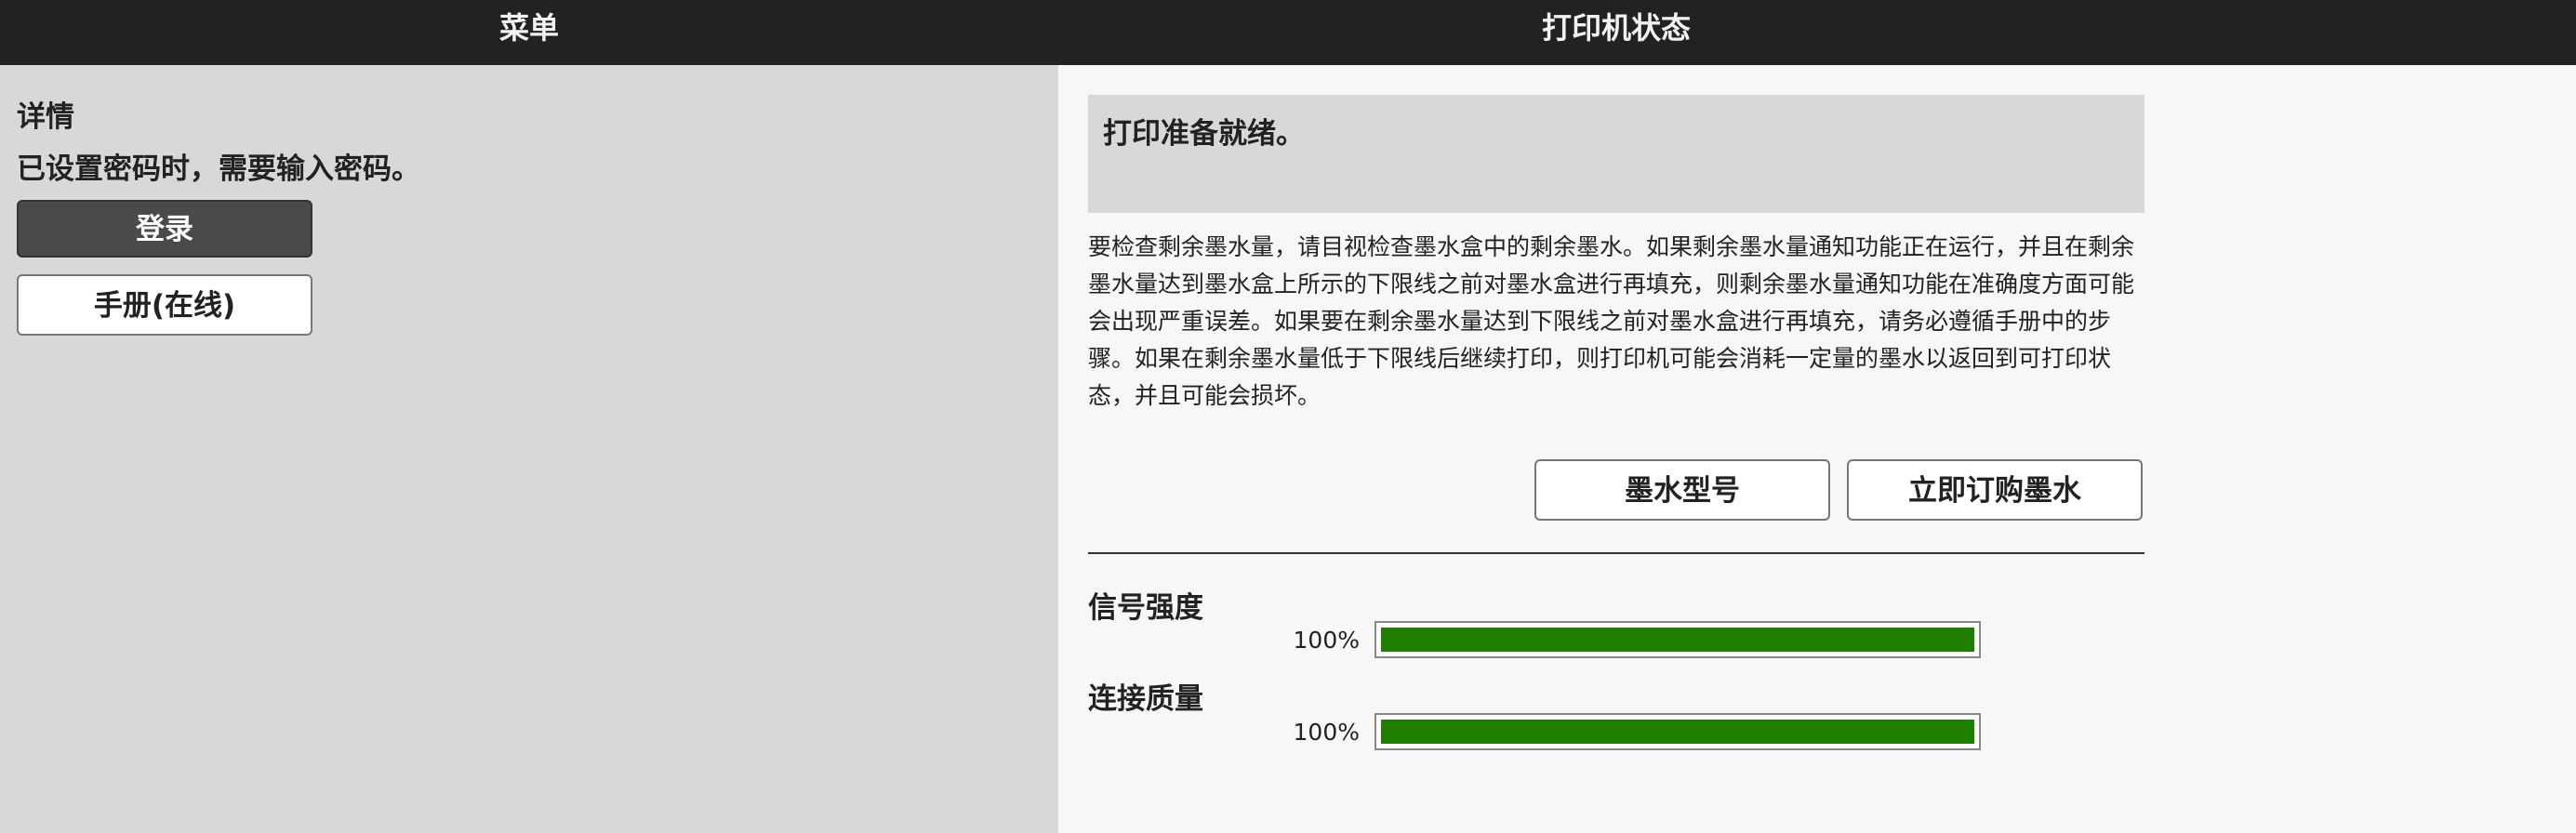  What do you see at coordinates (1682, 490) in the screenshot?
I see `ink-model-button: 墨水型号` at bounding box center [1682, 490].